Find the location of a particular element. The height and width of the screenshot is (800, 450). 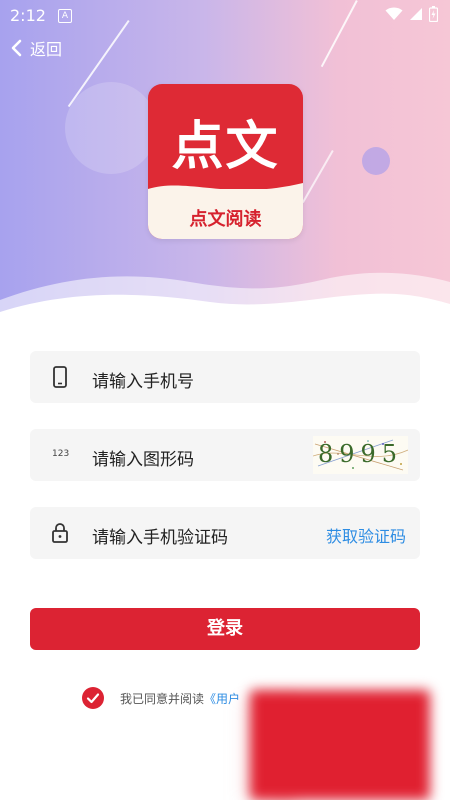

agreement-prefix: 我已同意并阅读 is located at coordinates (162, 698).